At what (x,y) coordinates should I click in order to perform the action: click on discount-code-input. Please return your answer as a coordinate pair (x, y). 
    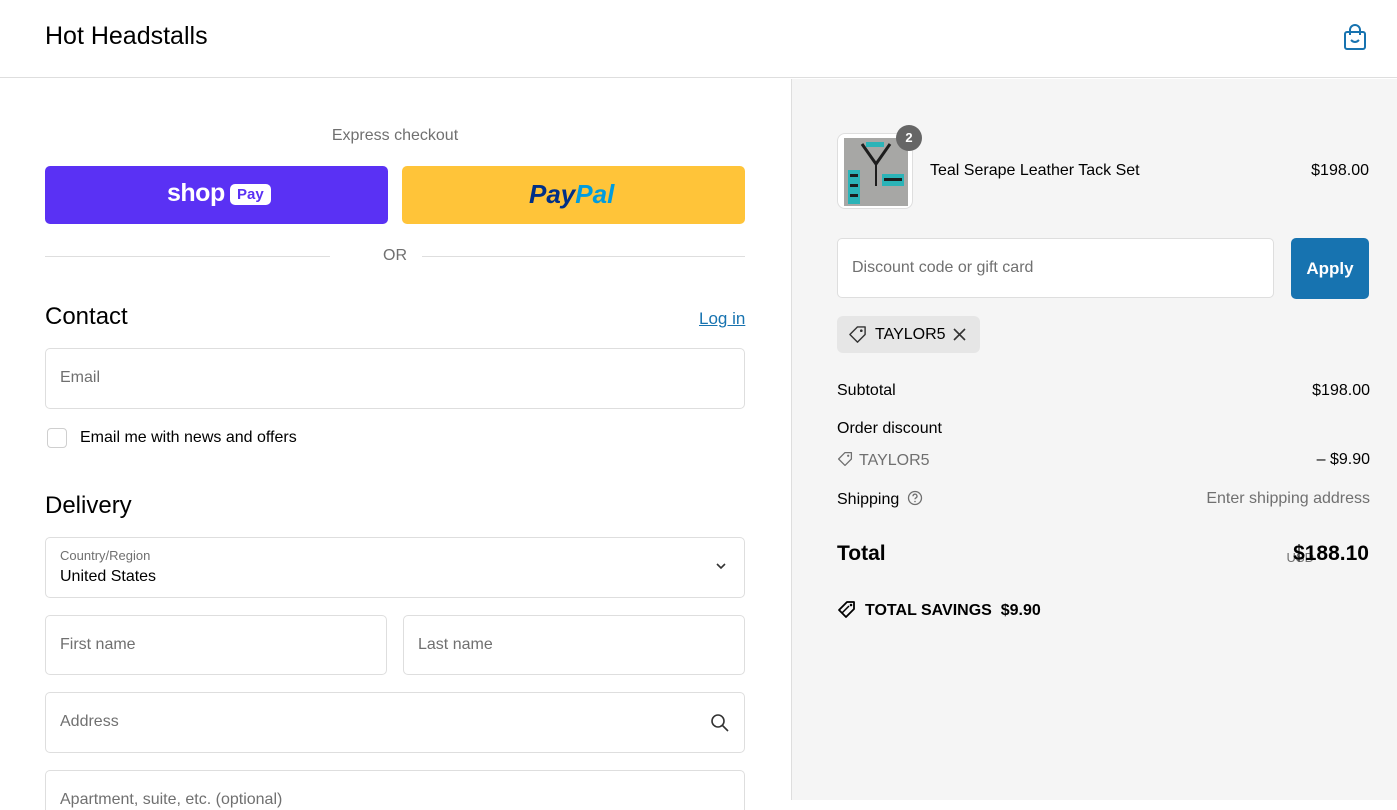
    Looking at the image, I should click on (1055, 268).